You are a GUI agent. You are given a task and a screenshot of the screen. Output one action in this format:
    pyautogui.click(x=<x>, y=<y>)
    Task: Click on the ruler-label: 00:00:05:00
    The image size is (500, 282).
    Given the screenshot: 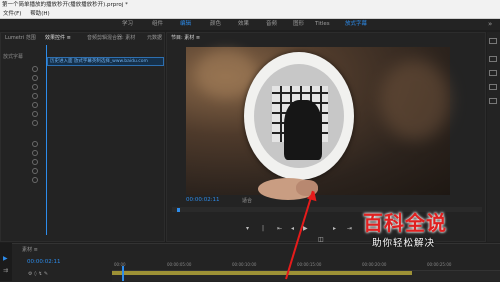 What is the action you would take?
    pyautogui.click(x=179, y=264)
    